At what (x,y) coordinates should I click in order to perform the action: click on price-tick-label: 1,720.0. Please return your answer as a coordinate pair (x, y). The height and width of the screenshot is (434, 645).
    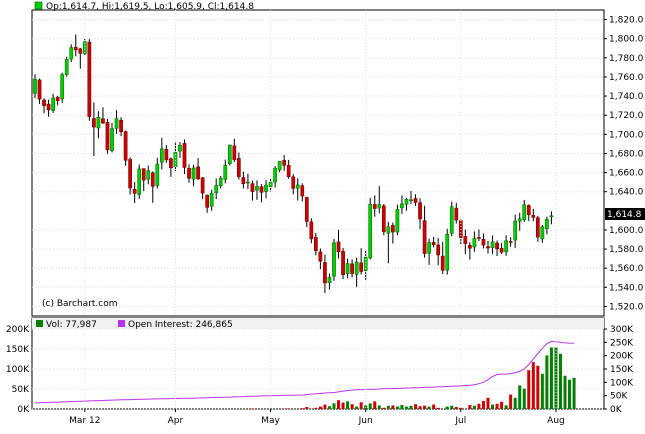
    Looking at the image, I should click on (626, 116).